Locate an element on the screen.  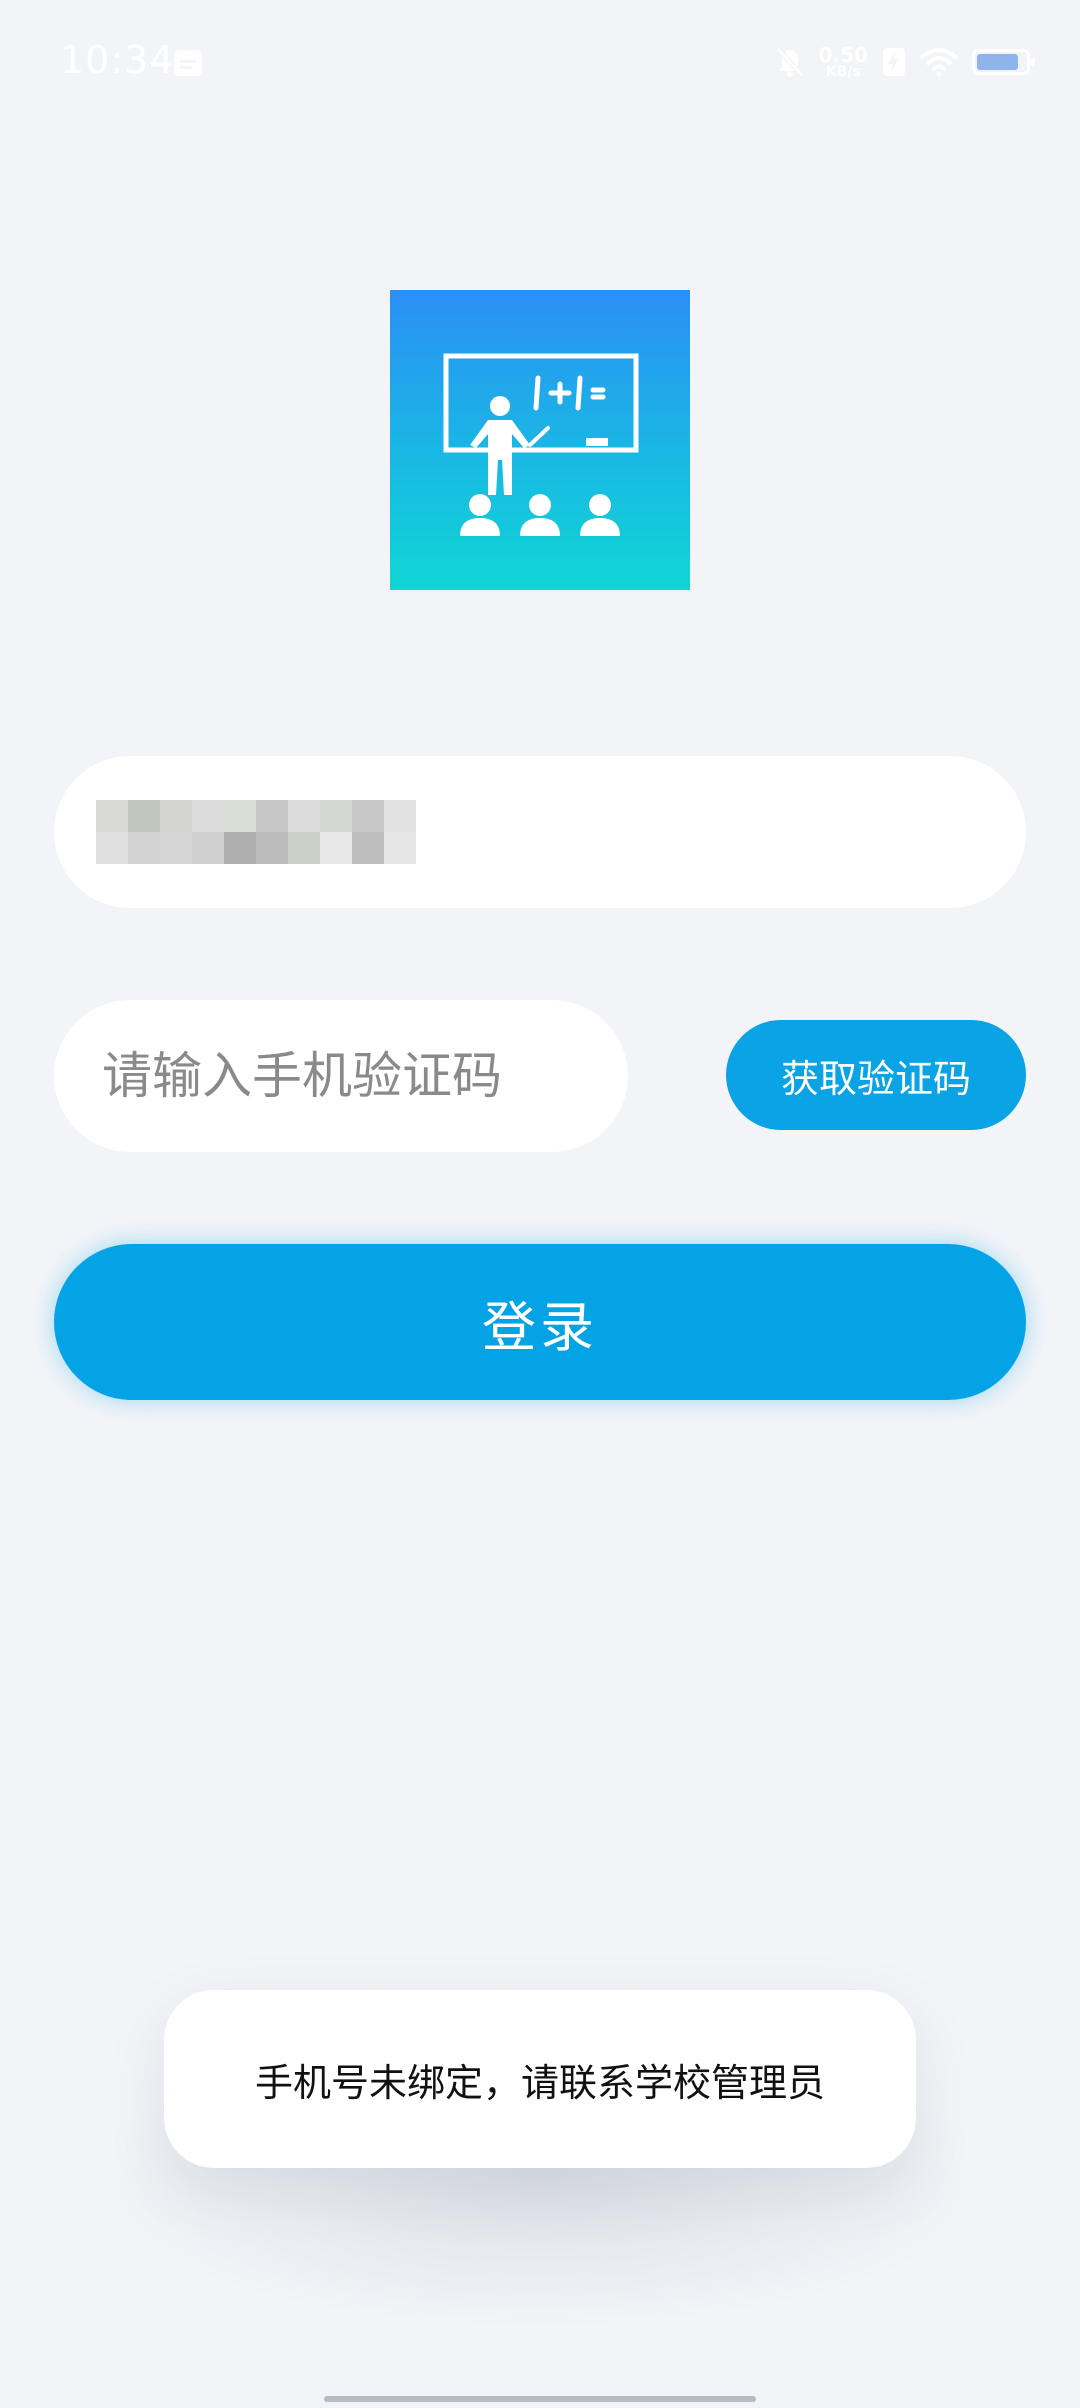
calendar-icon is located at coordinates (188, 63).